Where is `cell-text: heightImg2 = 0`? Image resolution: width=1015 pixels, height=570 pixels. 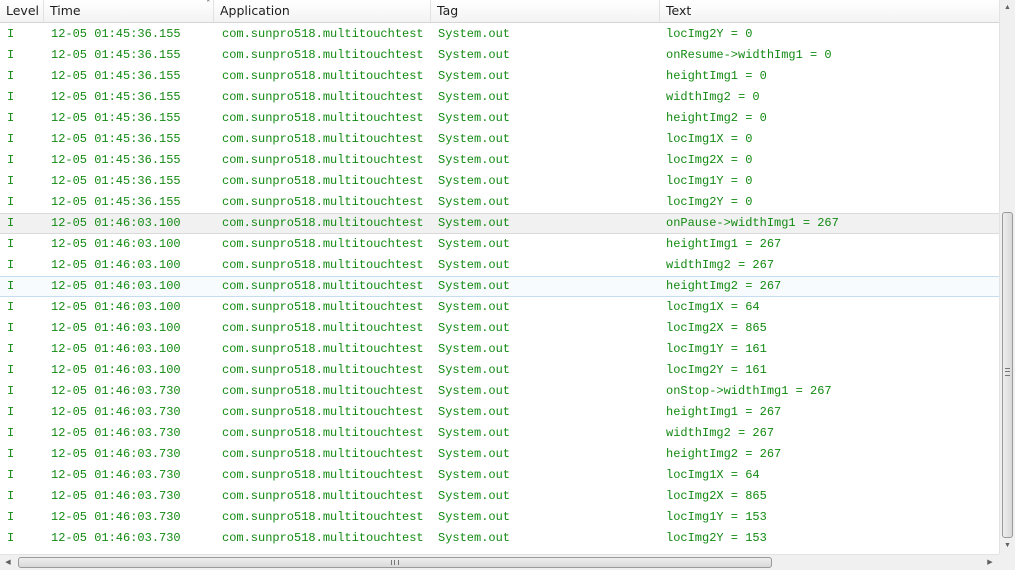 cell-text: heightImg2 = 0 is located at coordinates (716, 118).